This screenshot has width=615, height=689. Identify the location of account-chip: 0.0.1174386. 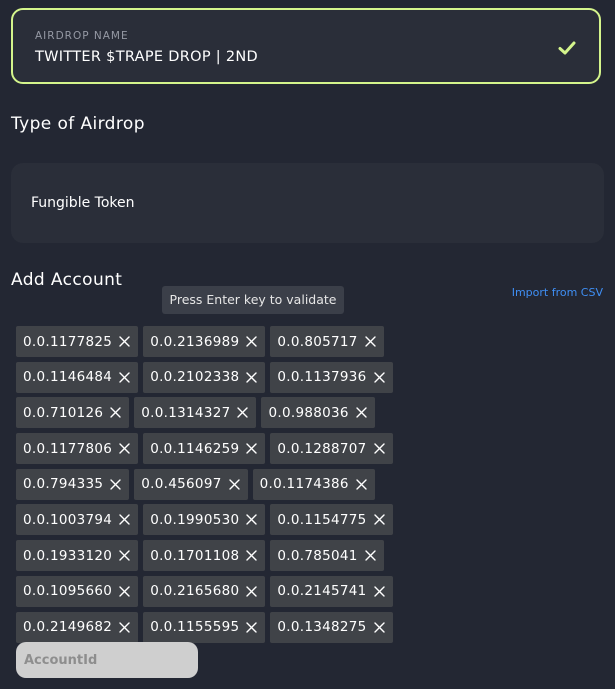
(313, 484).